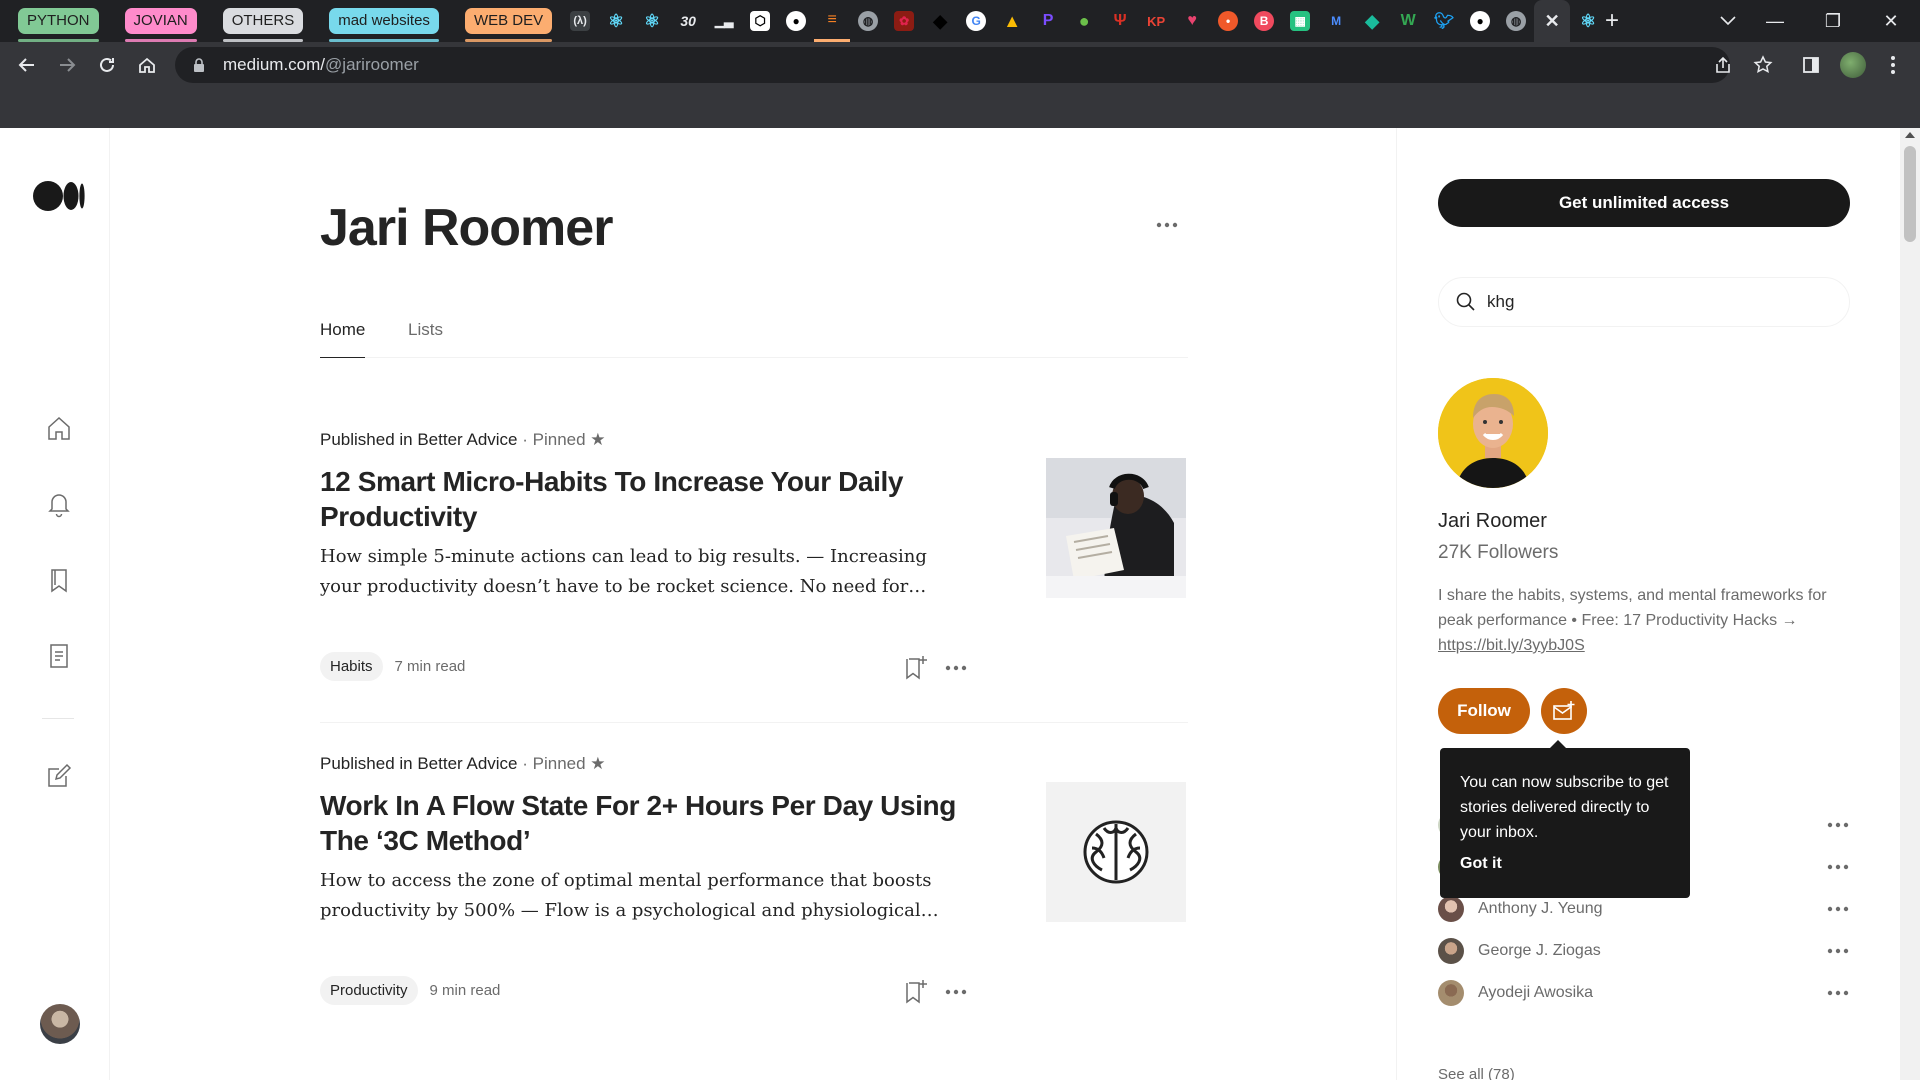 Image resolution: width=1920 pixels, height=1080 pixels. I want to click on tab-terminal: ▁▃, so click(724, 21).